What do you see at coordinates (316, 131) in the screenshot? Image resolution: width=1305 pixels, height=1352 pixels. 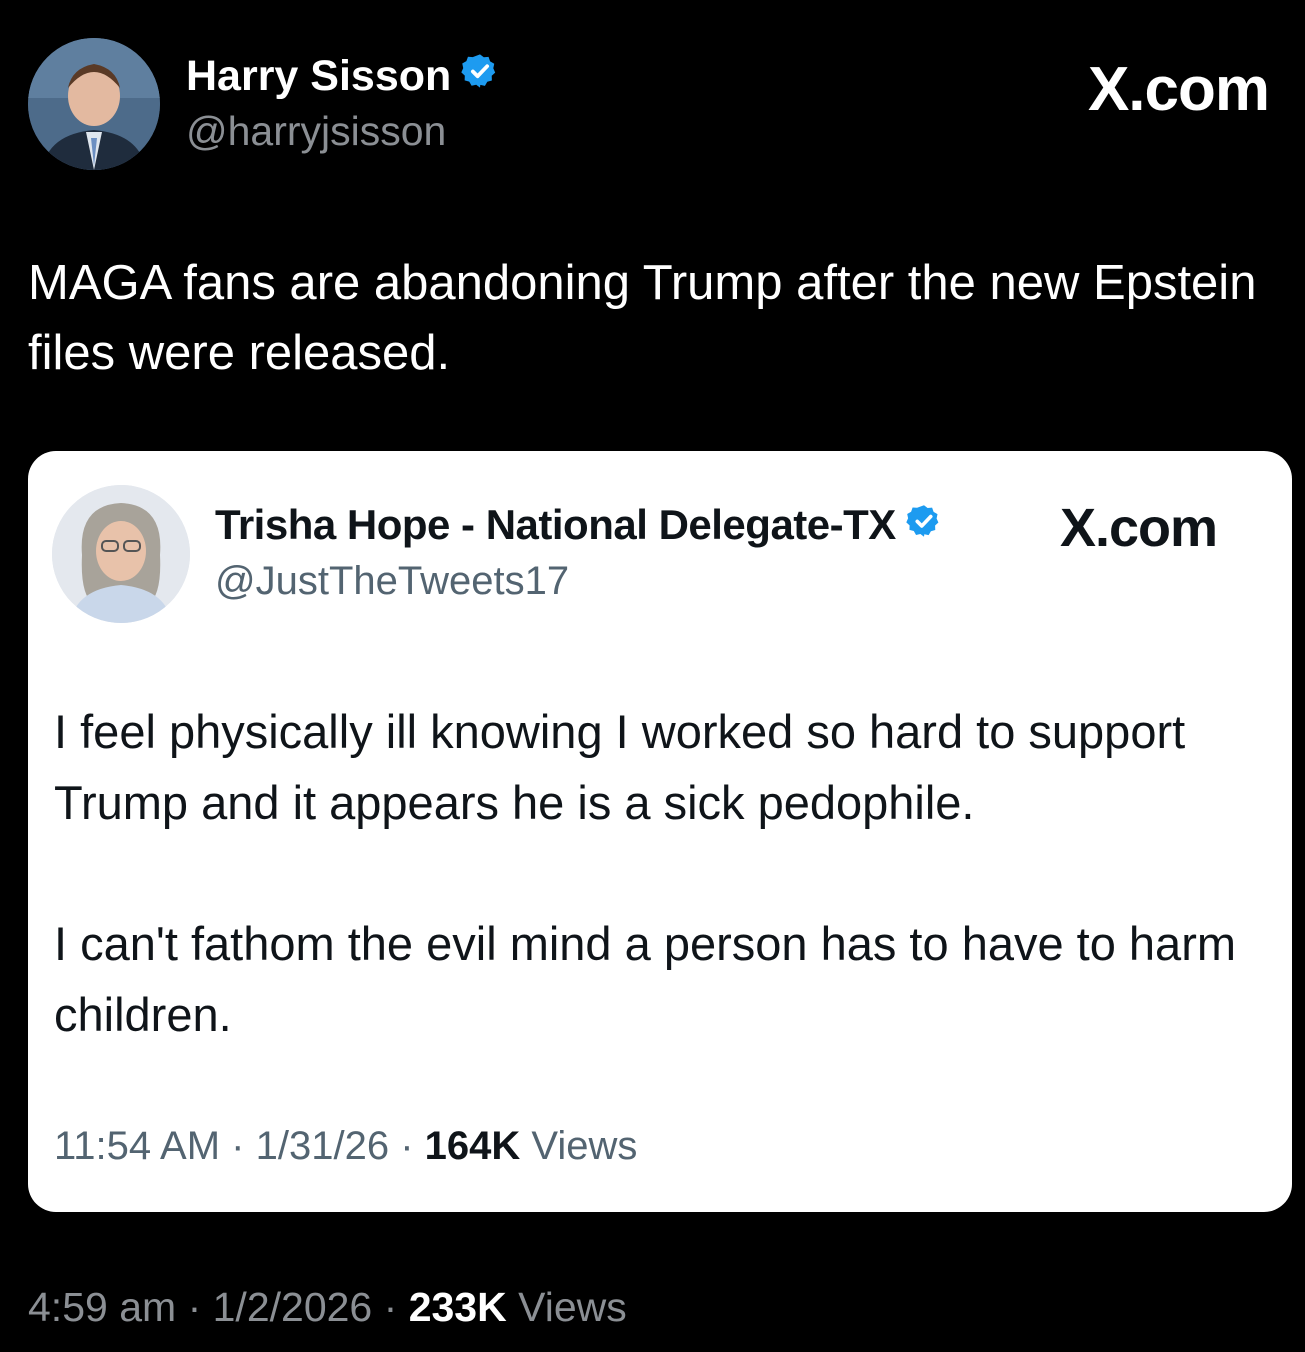 I see `author-handle: @harryjsisson` at bounding box center [316, 131].